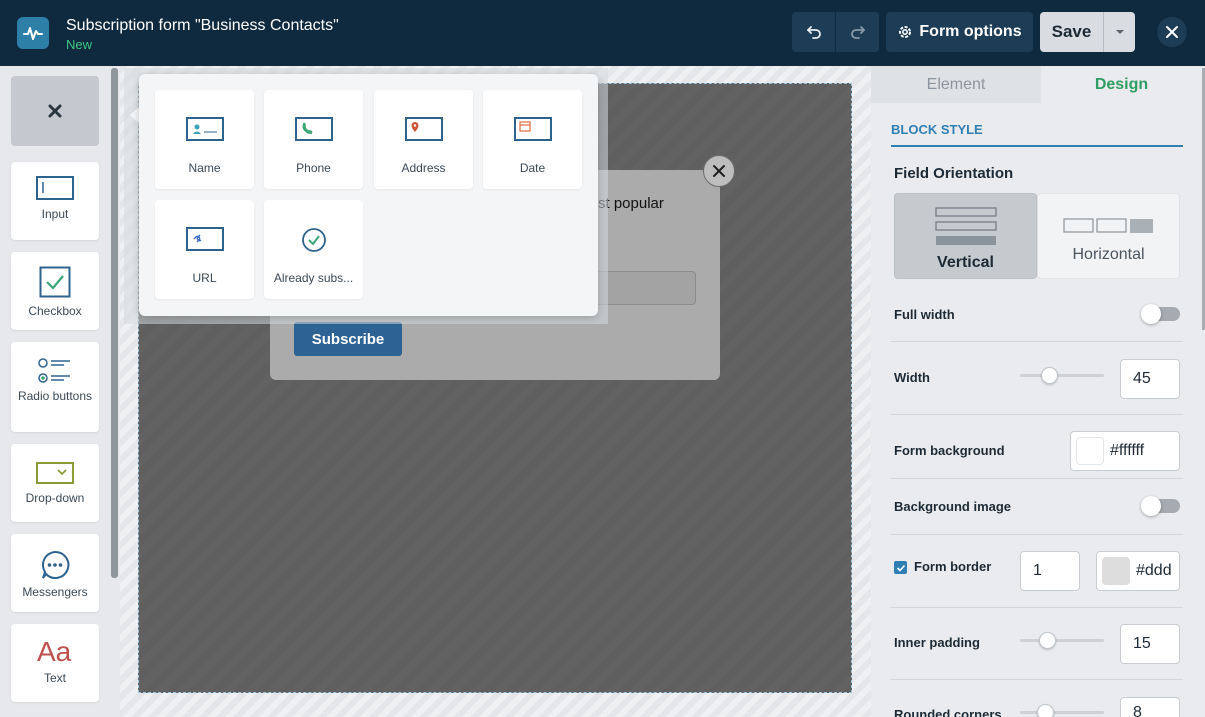 This screenshot has width=1205, height=717. I want to click on redo-icon, so click(857, 32).